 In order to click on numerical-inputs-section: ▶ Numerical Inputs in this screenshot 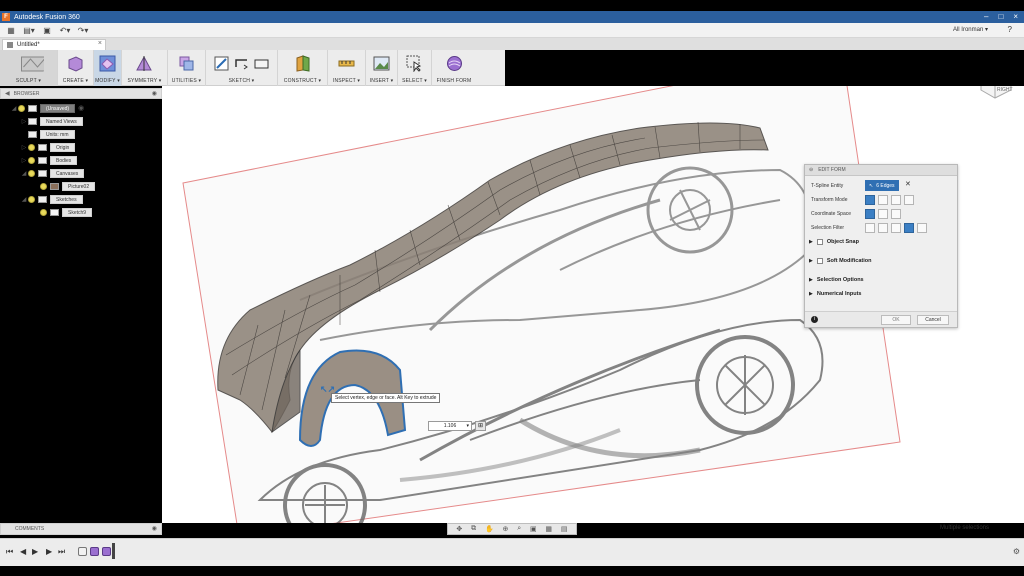, I will do `click(835, 293)`.